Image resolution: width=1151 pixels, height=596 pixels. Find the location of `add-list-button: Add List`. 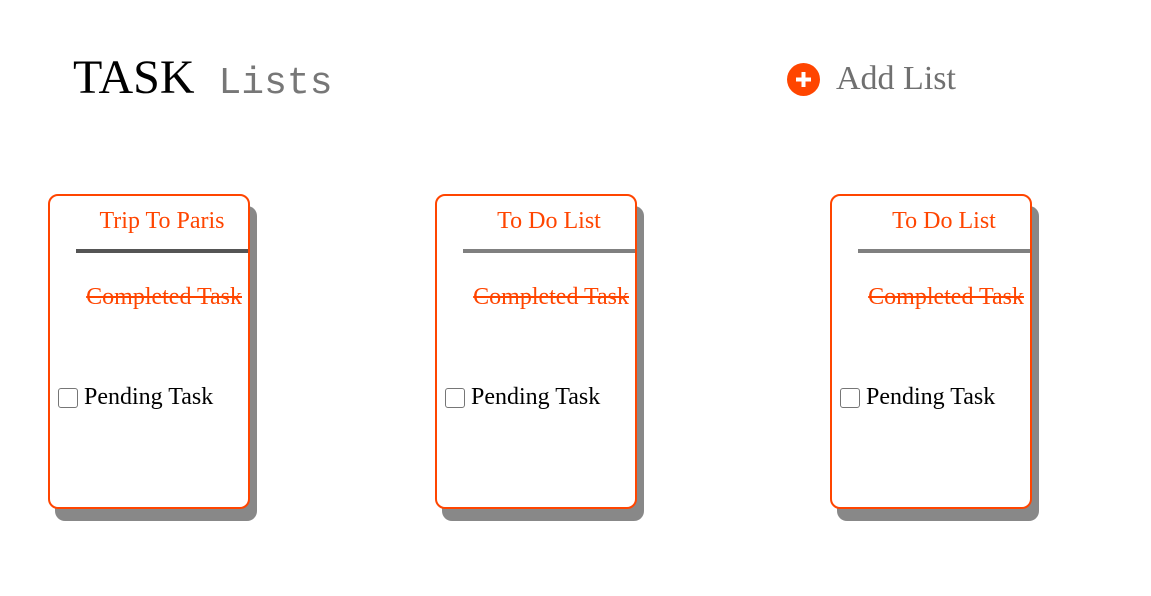

add-list-button: Add List is located at coordinates (871, 79).